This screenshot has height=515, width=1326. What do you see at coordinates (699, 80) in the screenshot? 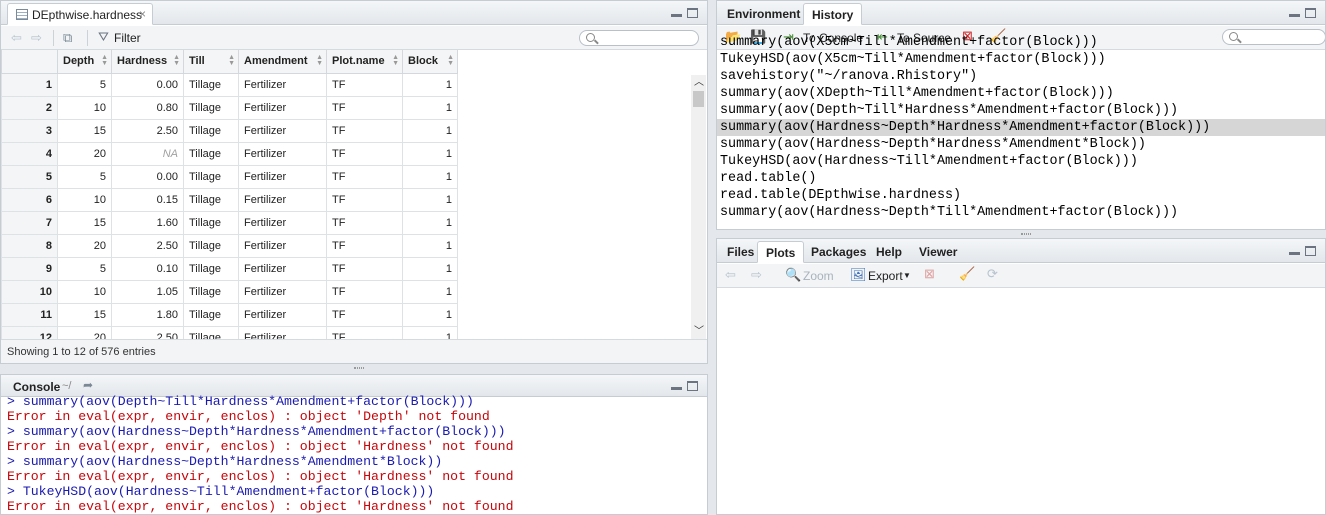
I see `scroll-up-icon: ︿` at bounding box center [699, 80].